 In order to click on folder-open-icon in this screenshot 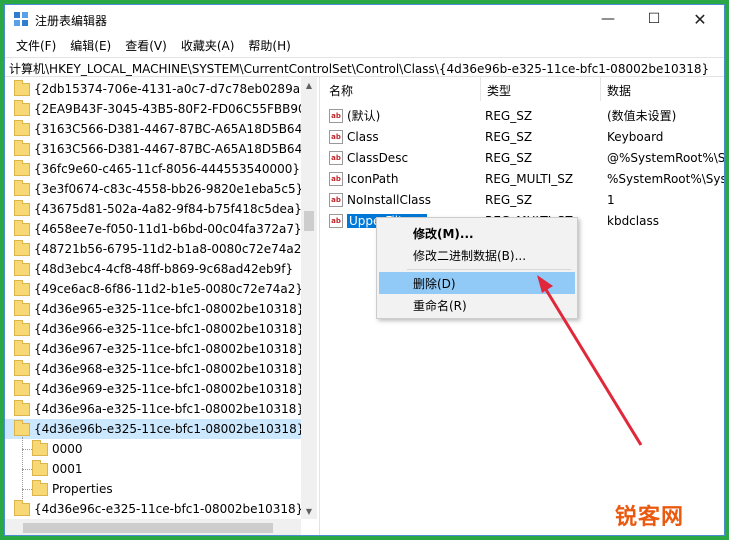, I will do `click(22, 427)`.